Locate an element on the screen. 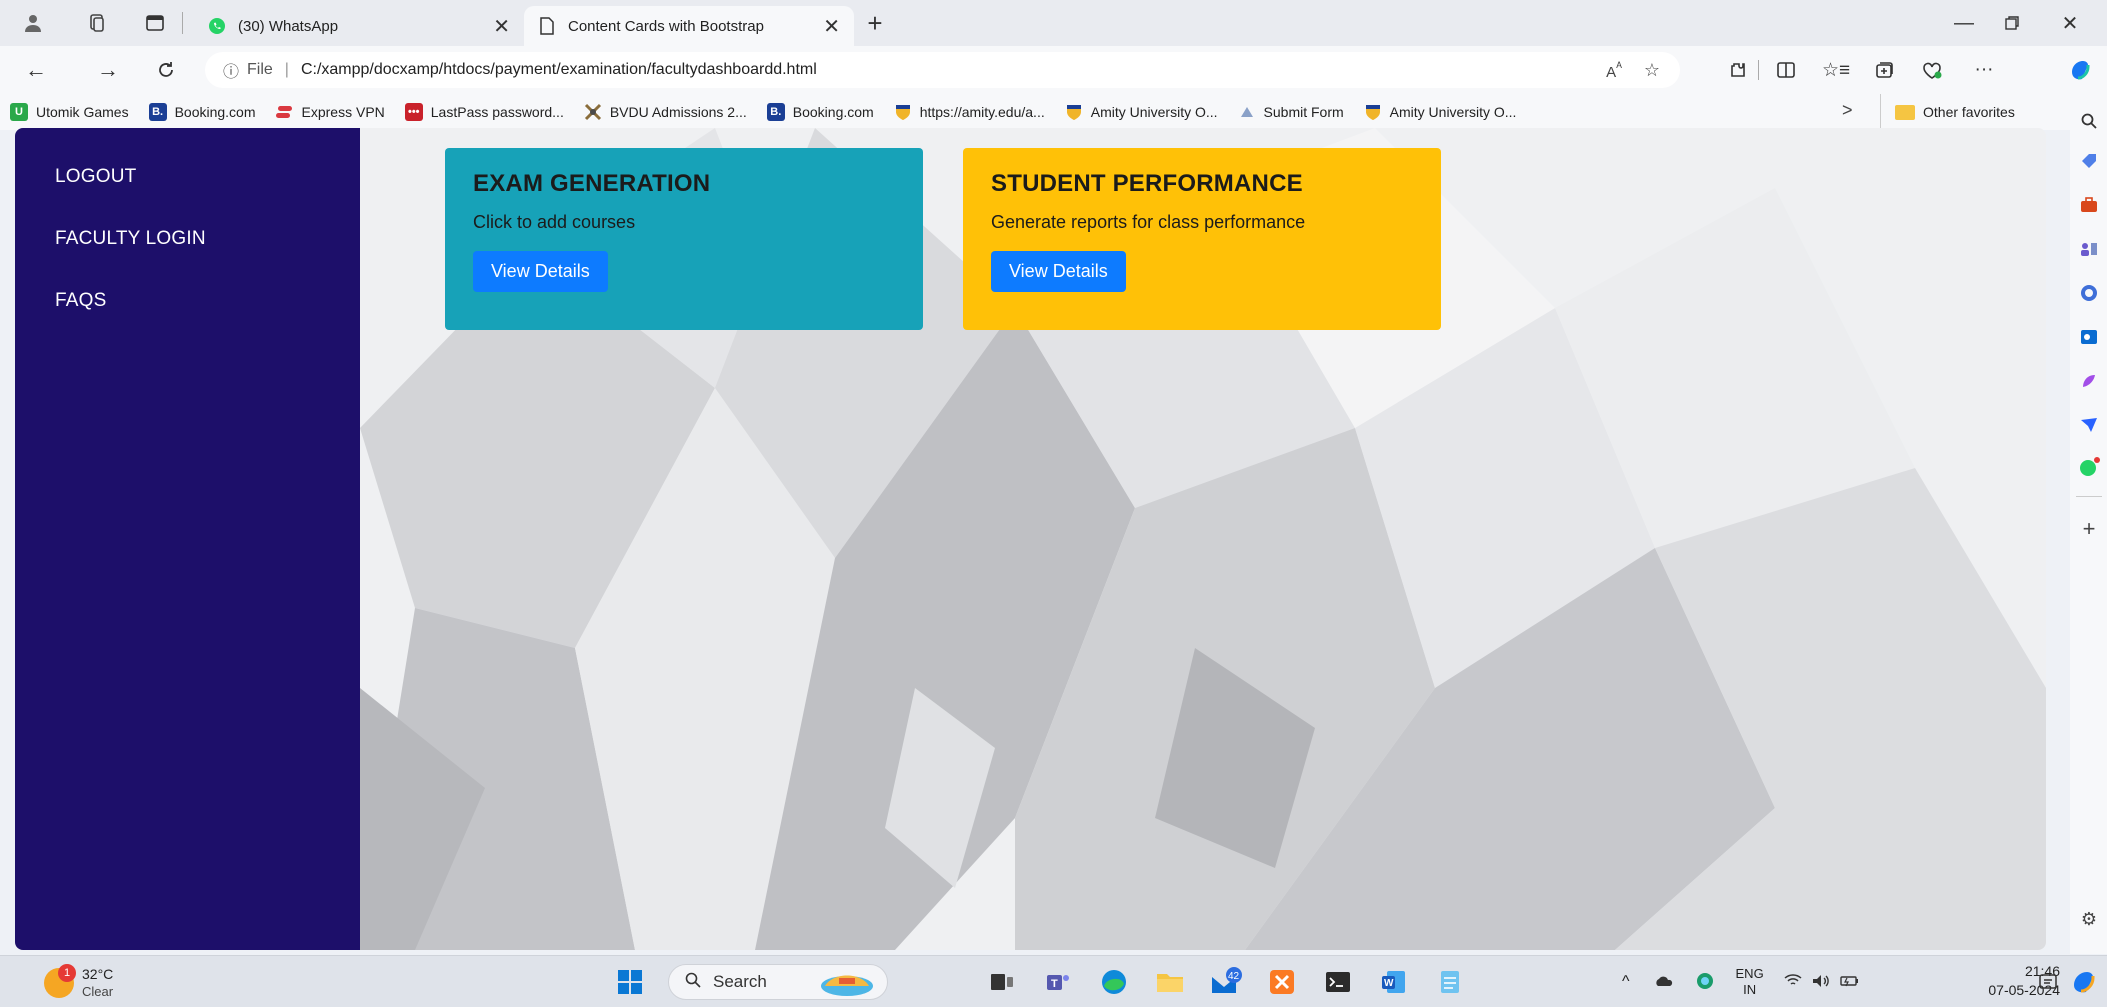 The image size is (2107, 1007). onedrive-cloud-icon is located at coordinates (1664, 982).